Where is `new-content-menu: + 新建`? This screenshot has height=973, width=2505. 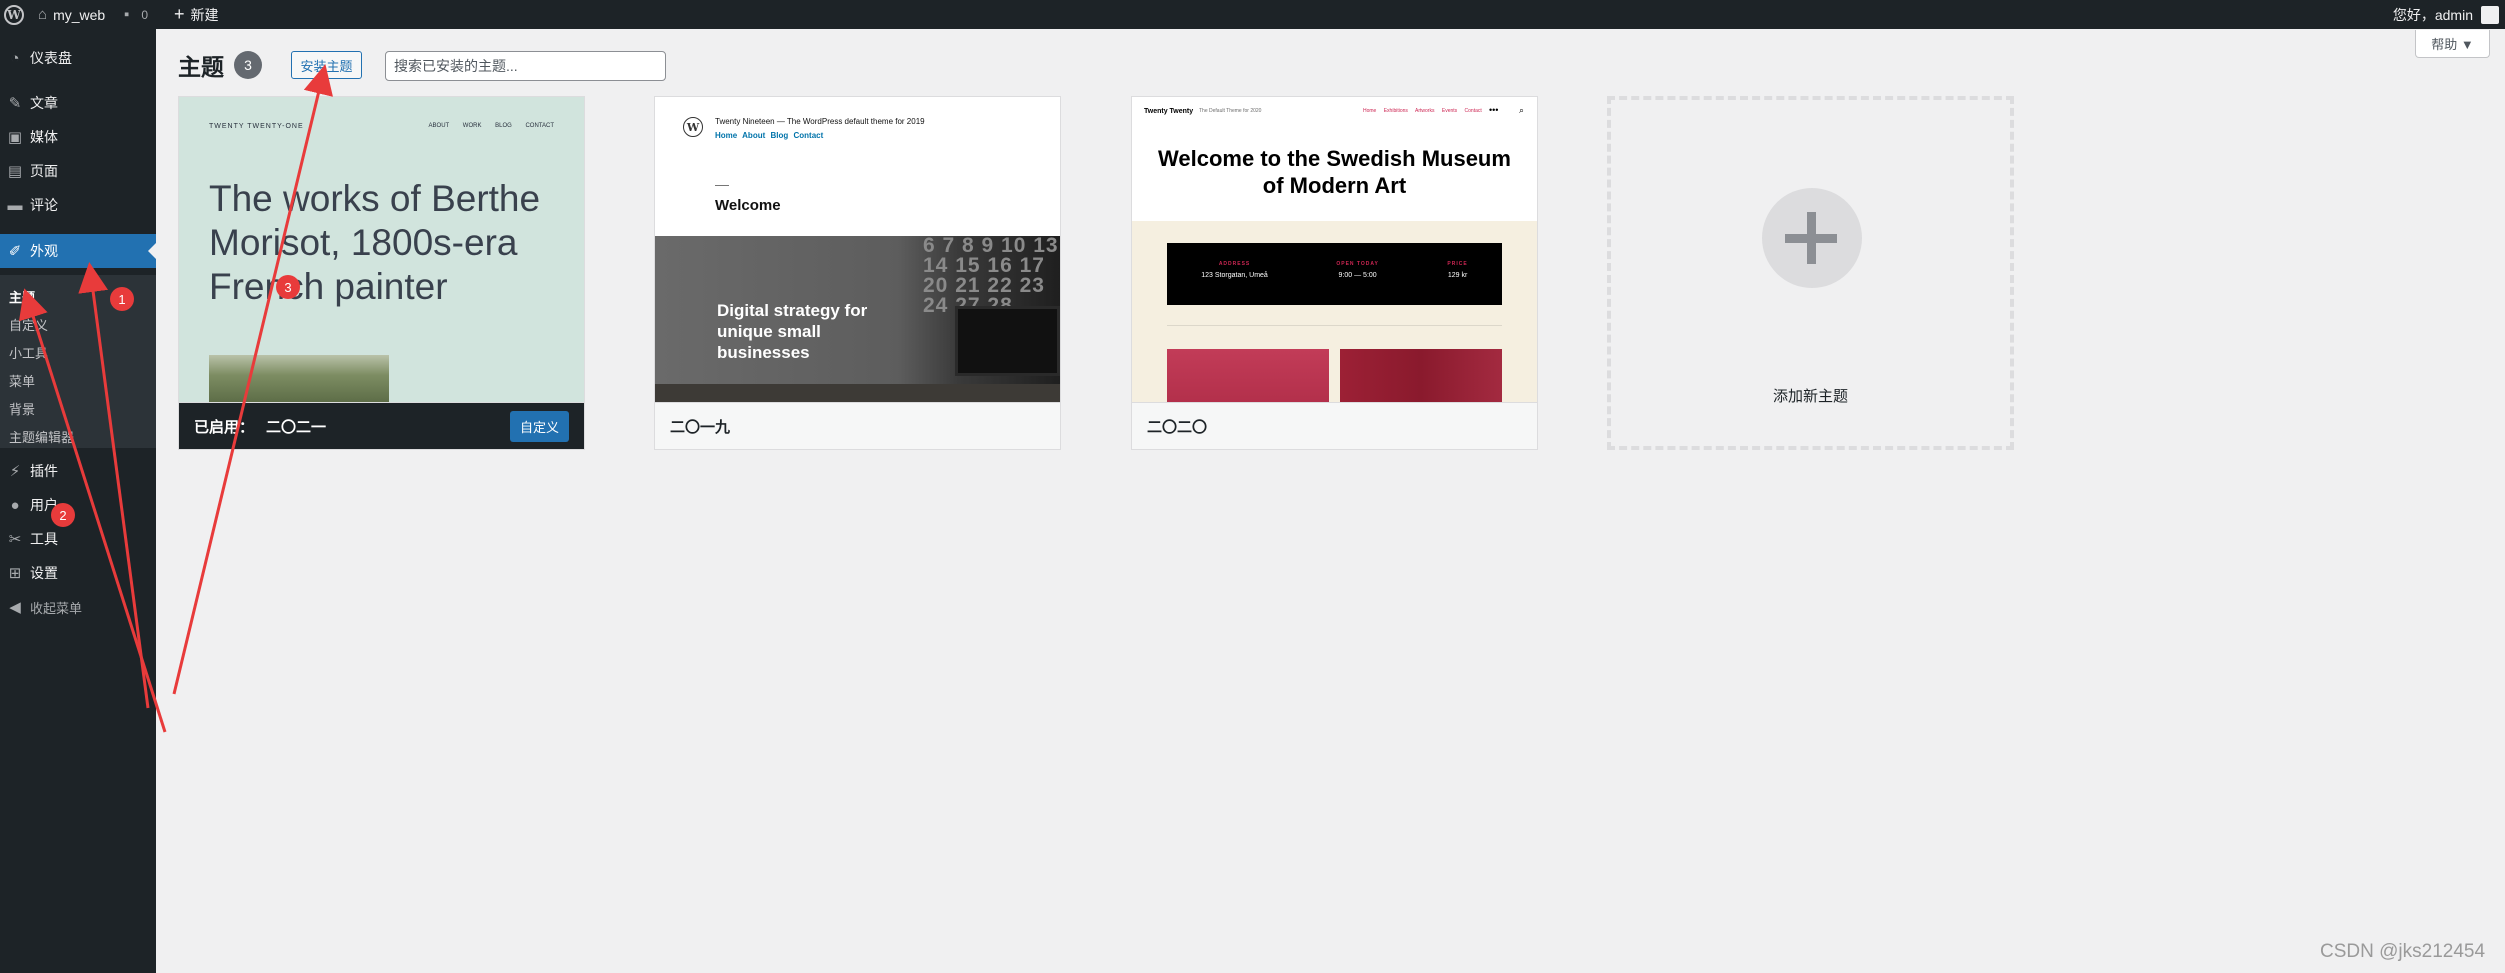 new-content-menu: + 新建 is located at coordinates (196, 14).